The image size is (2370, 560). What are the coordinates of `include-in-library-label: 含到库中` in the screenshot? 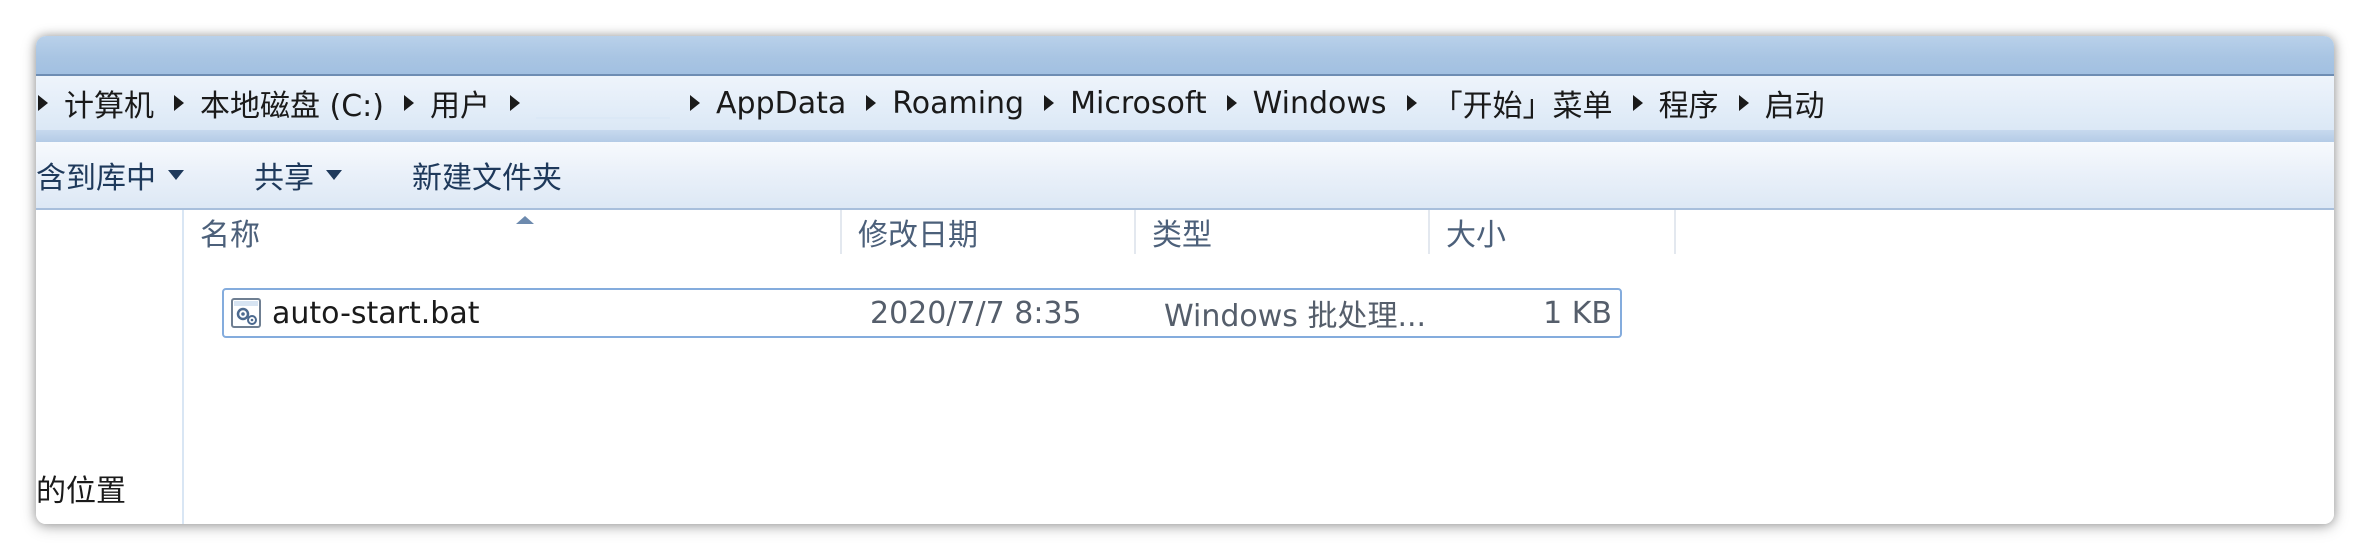 It's located at (96, 178).